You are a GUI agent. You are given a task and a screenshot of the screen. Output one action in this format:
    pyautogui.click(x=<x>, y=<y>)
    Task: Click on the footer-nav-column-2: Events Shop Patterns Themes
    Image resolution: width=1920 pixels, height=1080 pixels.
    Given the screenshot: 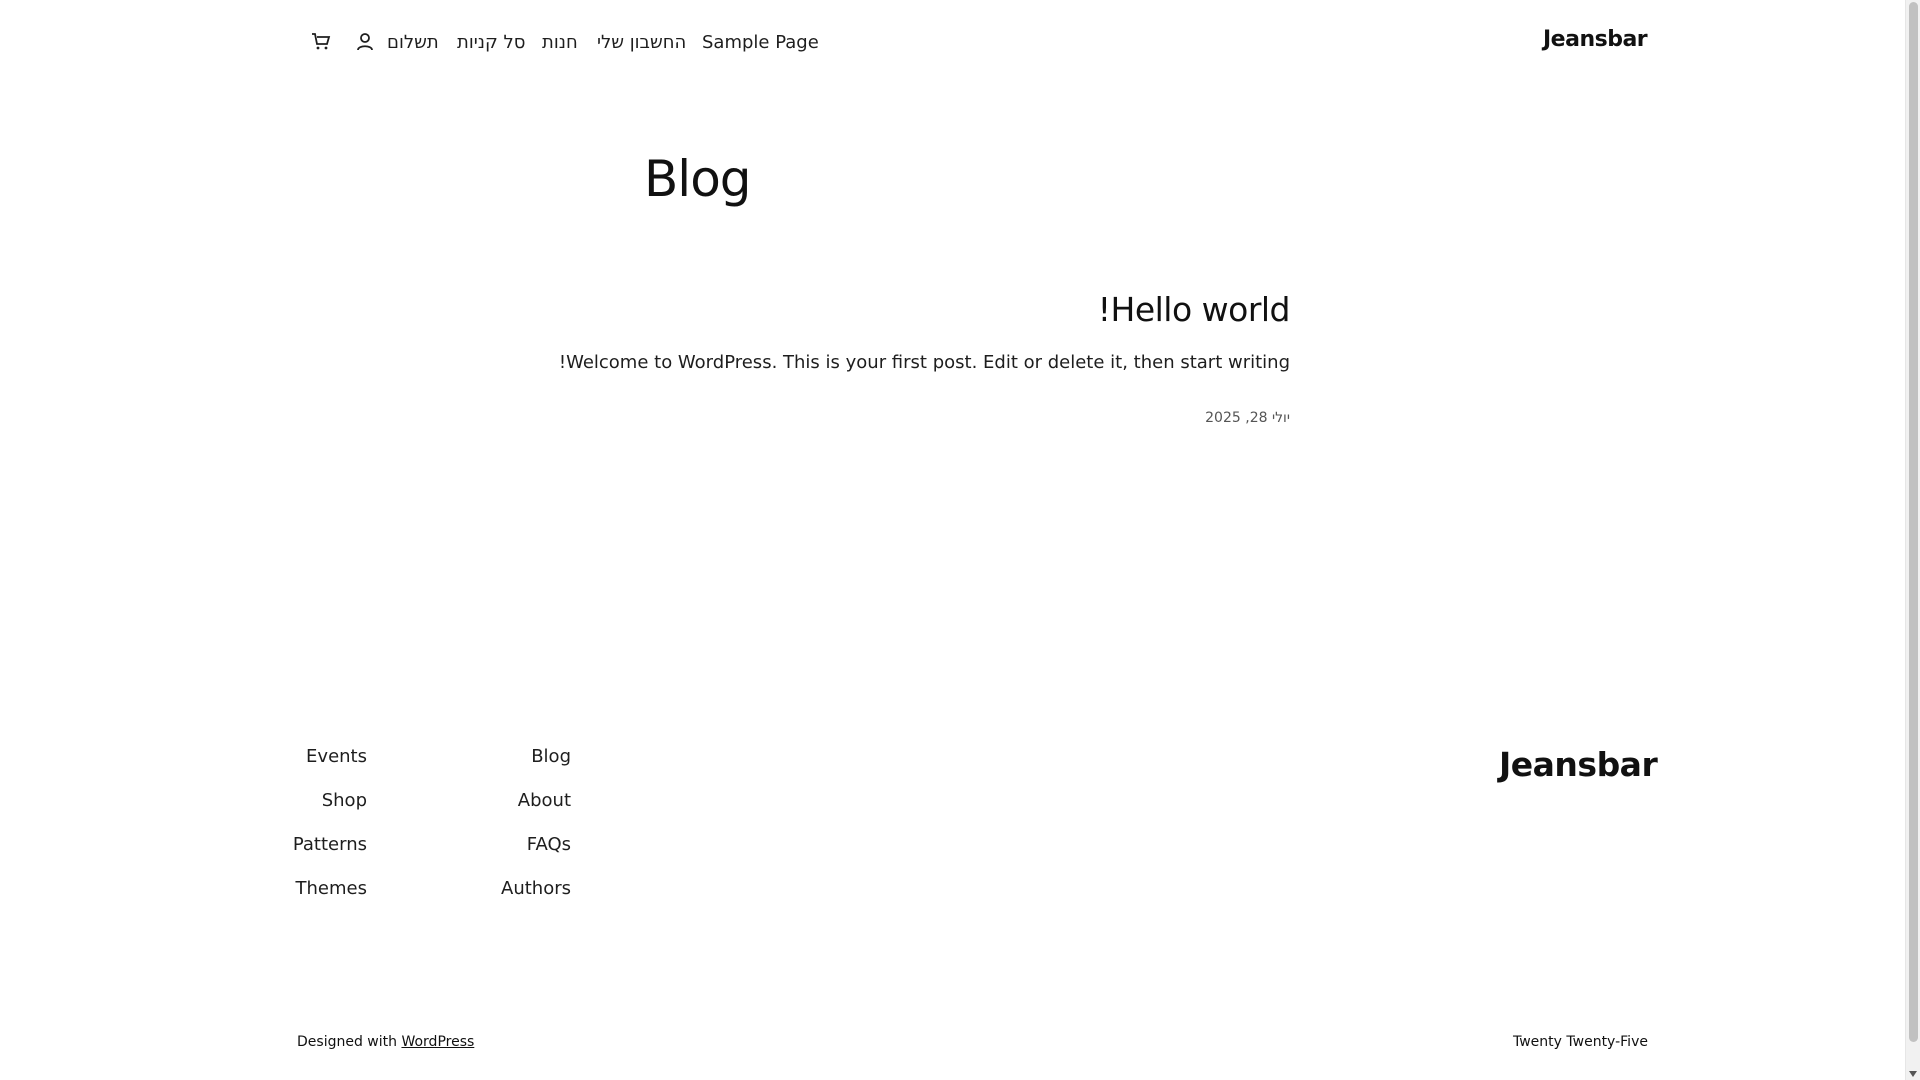 What is the action you would take?
    pyautogui.click(x=307, y=834)
    